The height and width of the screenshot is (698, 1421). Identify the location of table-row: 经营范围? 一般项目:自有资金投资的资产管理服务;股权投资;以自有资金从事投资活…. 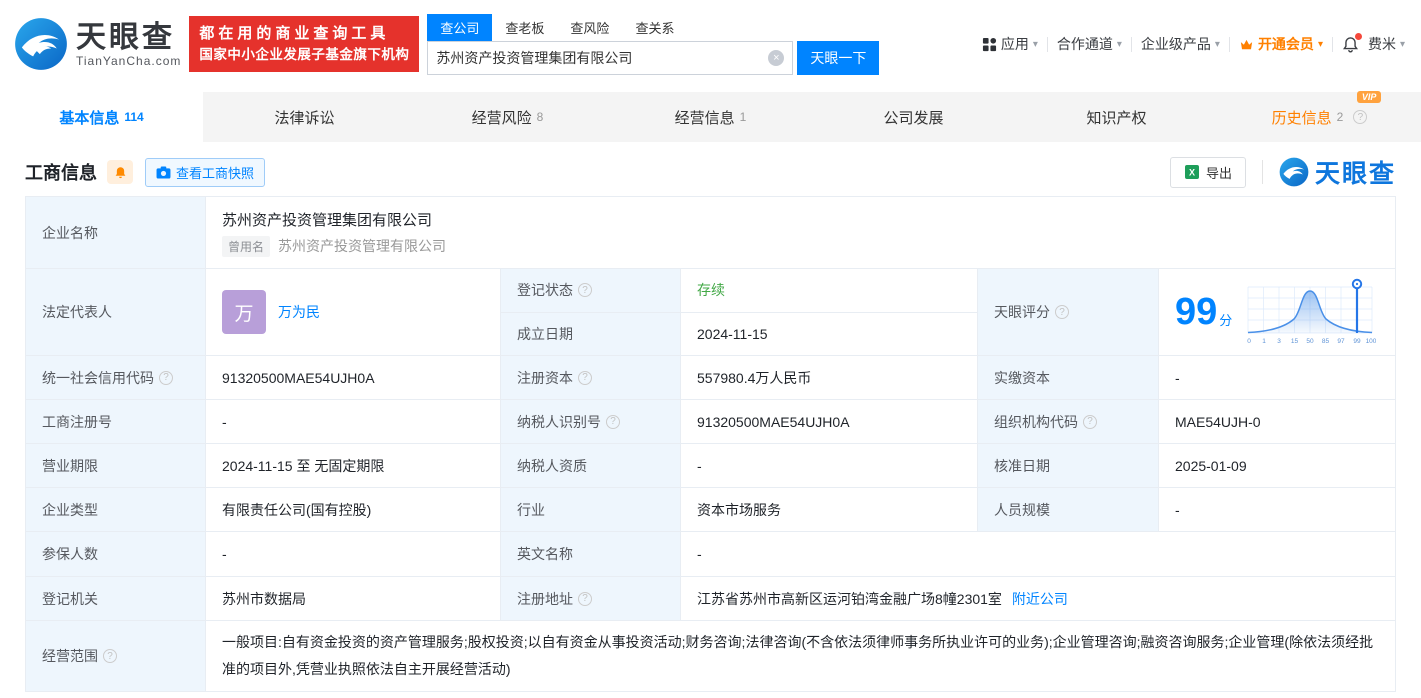
(710, 656).